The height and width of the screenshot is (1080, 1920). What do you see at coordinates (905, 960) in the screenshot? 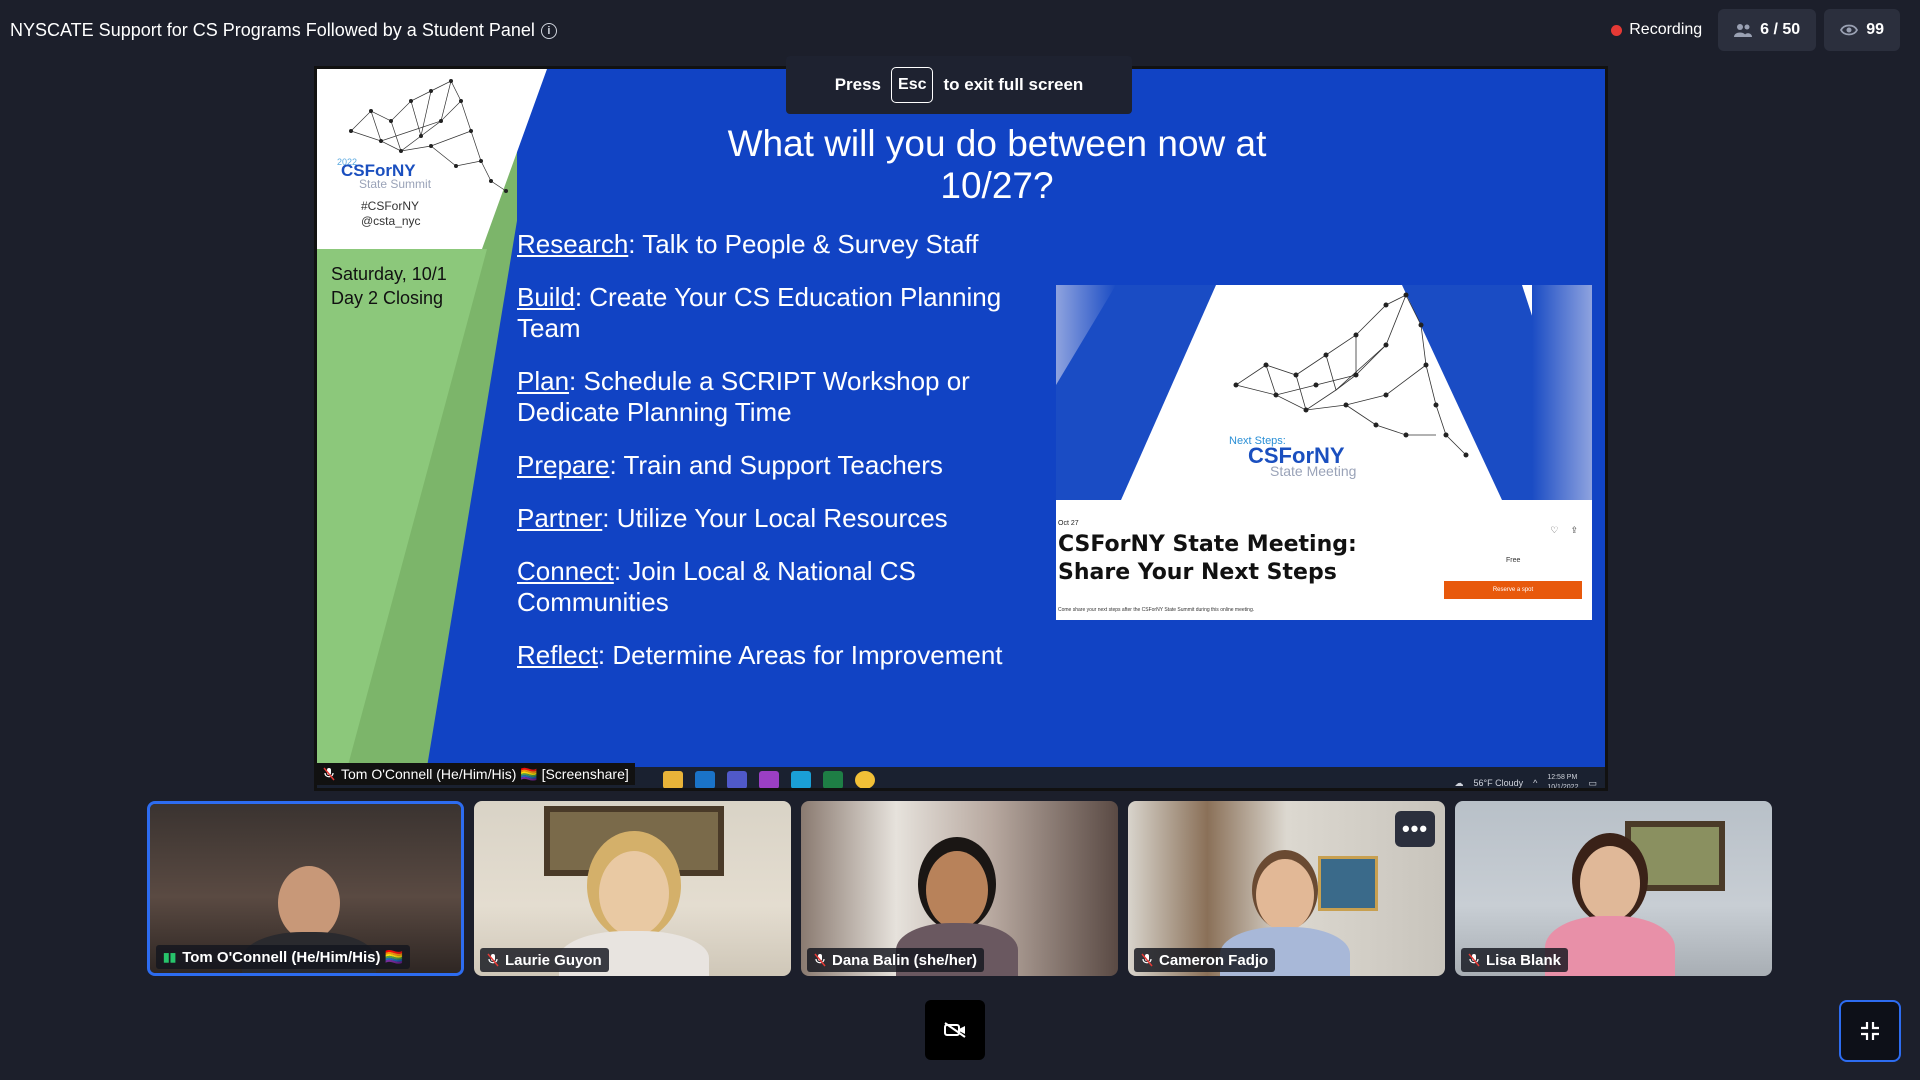
I see `participant-name: Dana Balin (she/her)` at bounding box center [905, 960].